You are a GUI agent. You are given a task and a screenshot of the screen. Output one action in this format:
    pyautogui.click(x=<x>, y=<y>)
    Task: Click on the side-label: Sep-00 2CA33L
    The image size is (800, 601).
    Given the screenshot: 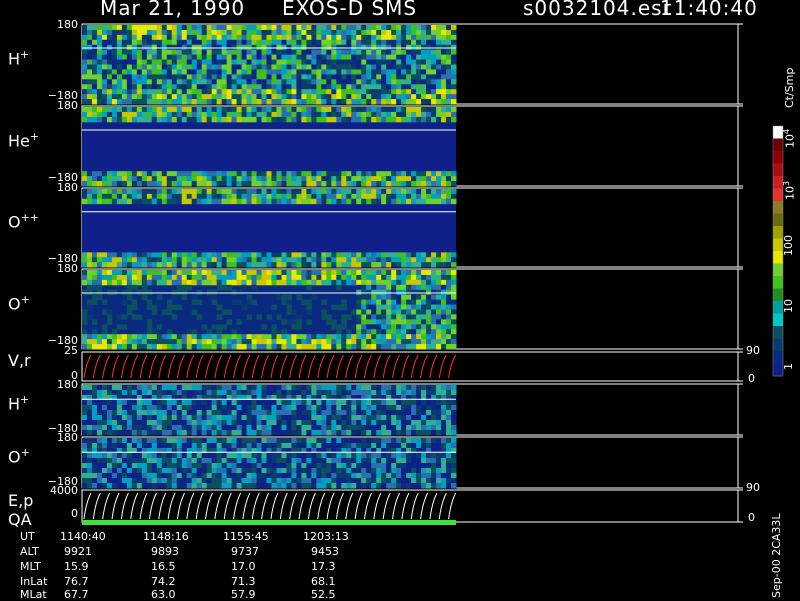 What is the action you would take?
    pyautogui.click(x=776, y=555)
    